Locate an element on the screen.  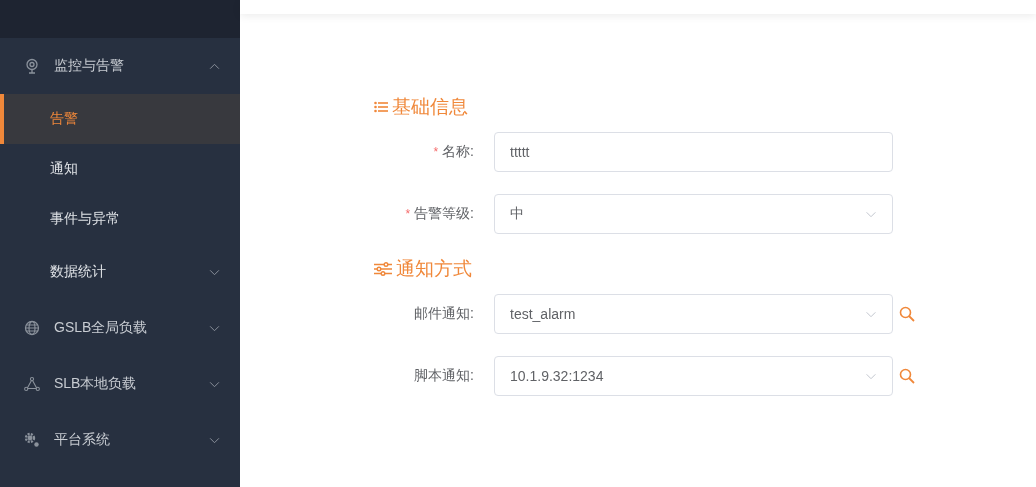
menu-group-label: GSLB全局负载 is located at coordinates (101, 328).